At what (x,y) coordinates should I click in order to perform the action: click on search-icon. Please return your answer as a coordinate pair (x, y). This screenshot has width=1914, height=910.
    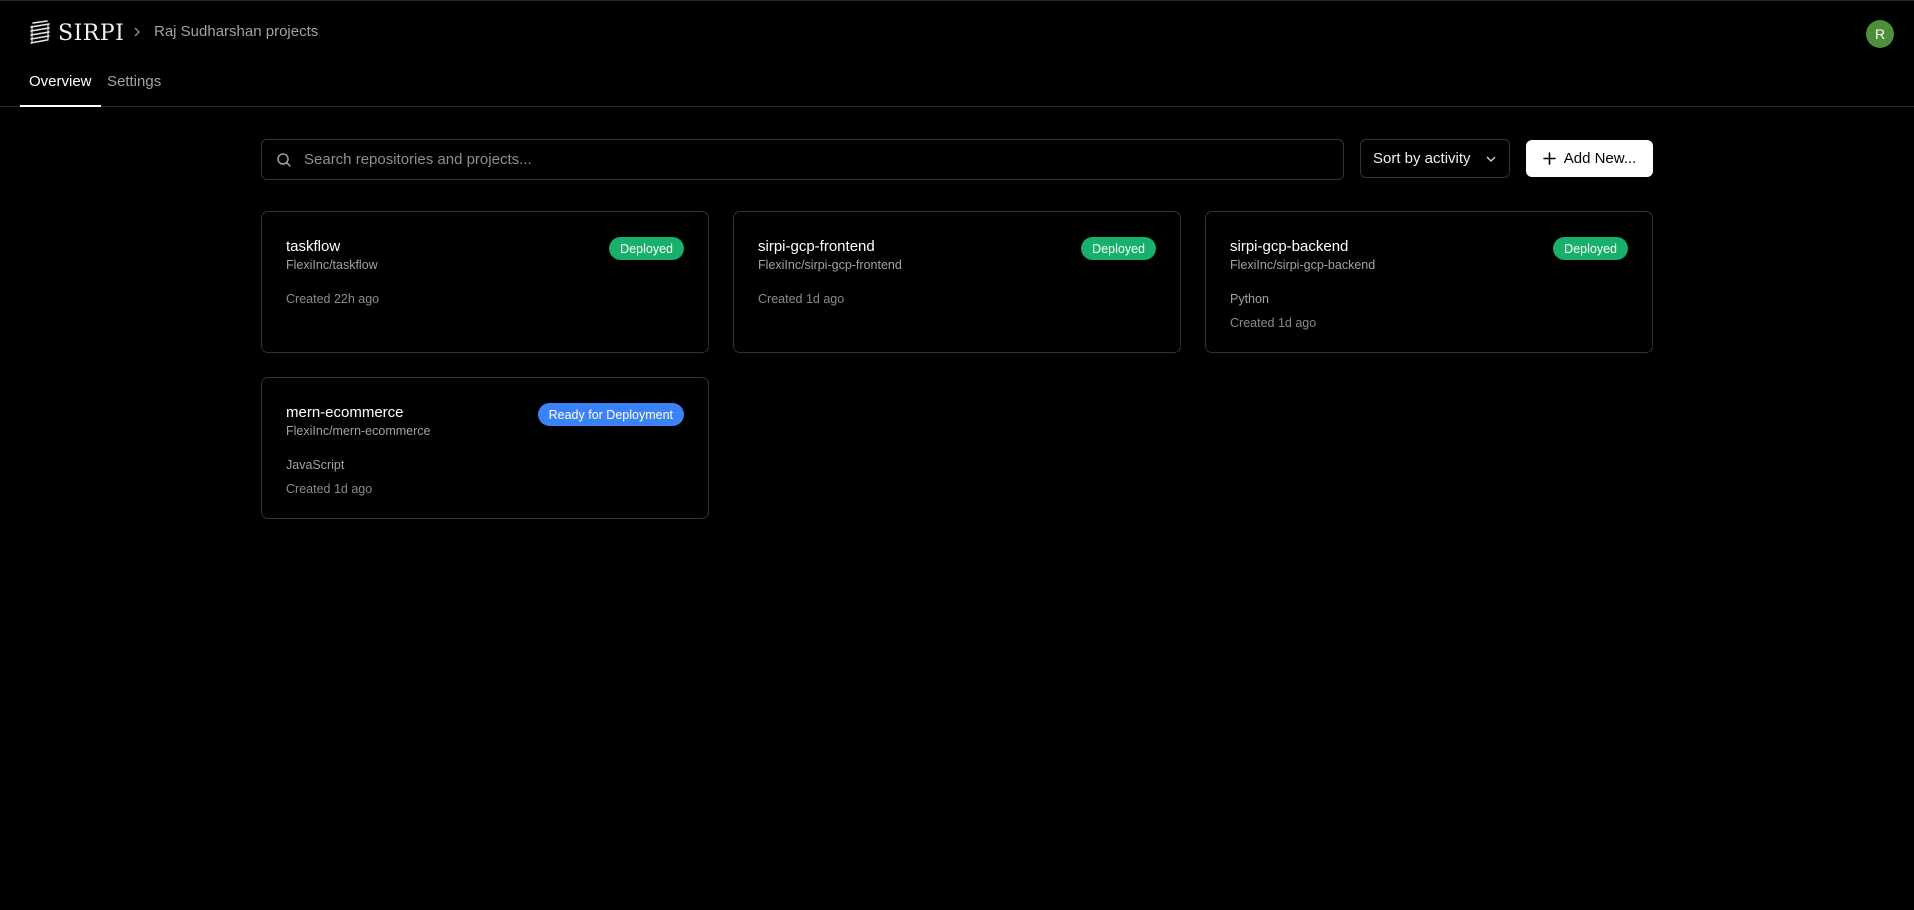
    Looking at the image, I should click on (284, 159).